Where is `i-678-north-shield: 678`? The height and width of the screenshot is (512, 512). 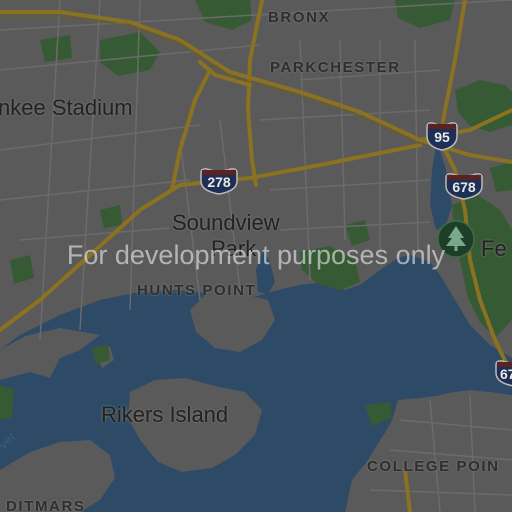 i-678-north-shield: 678 is located at coordinates (464, 186).